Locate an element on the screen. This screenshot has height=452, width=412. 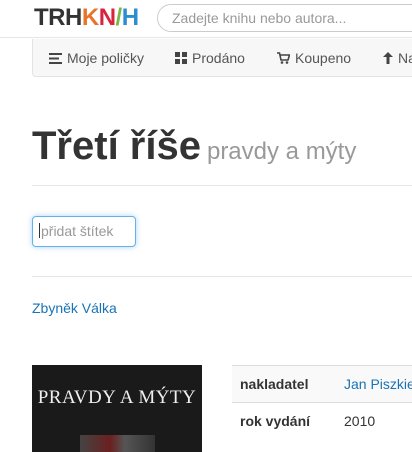
nav-item-na: Na is located at coordinates (397, 58).